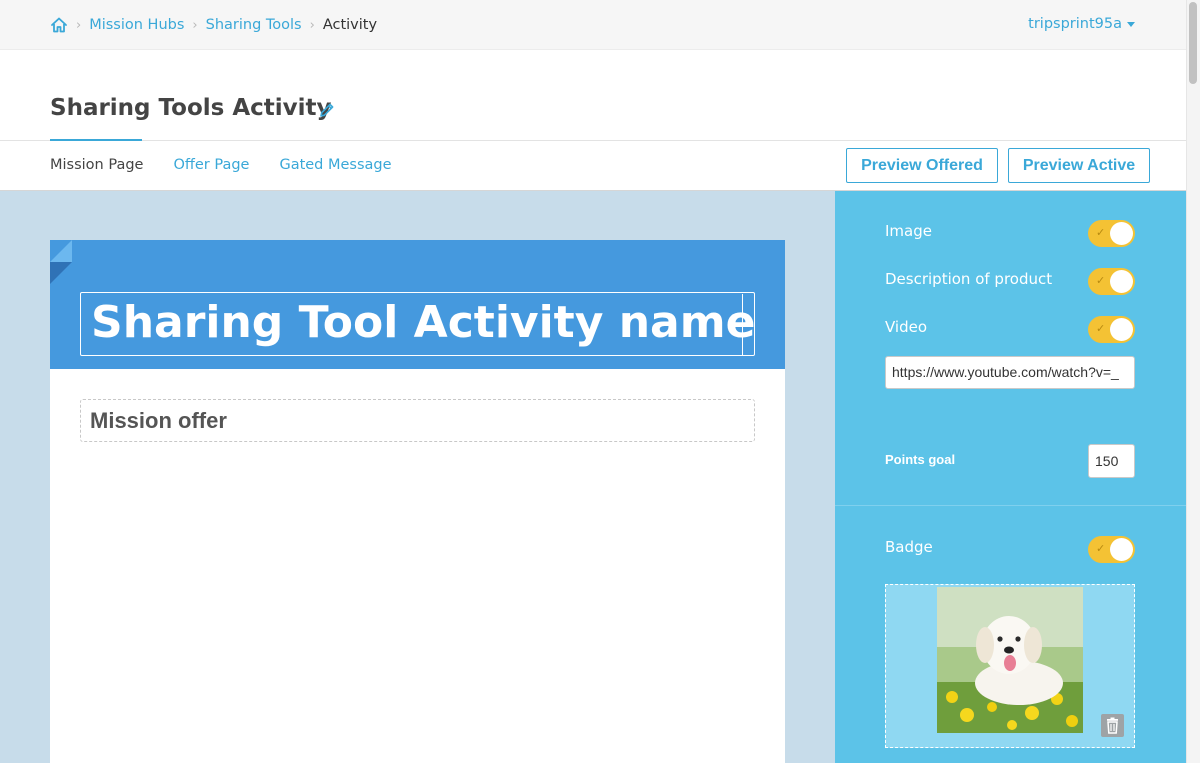  What do you see at coordinates (158, 420) in the screenshot?
I see `offer-text: Mission offer` at bounding box center [158, 420].